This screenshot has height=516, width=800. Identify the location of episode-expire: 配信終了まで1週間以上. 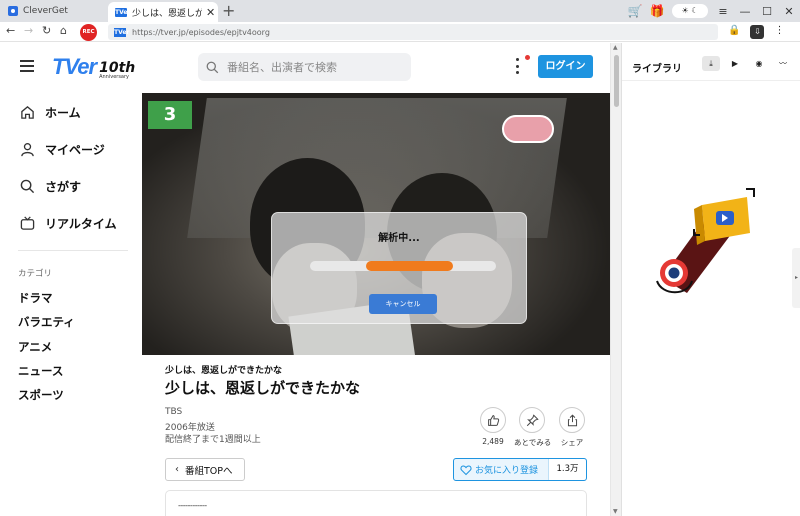
(213, 440).